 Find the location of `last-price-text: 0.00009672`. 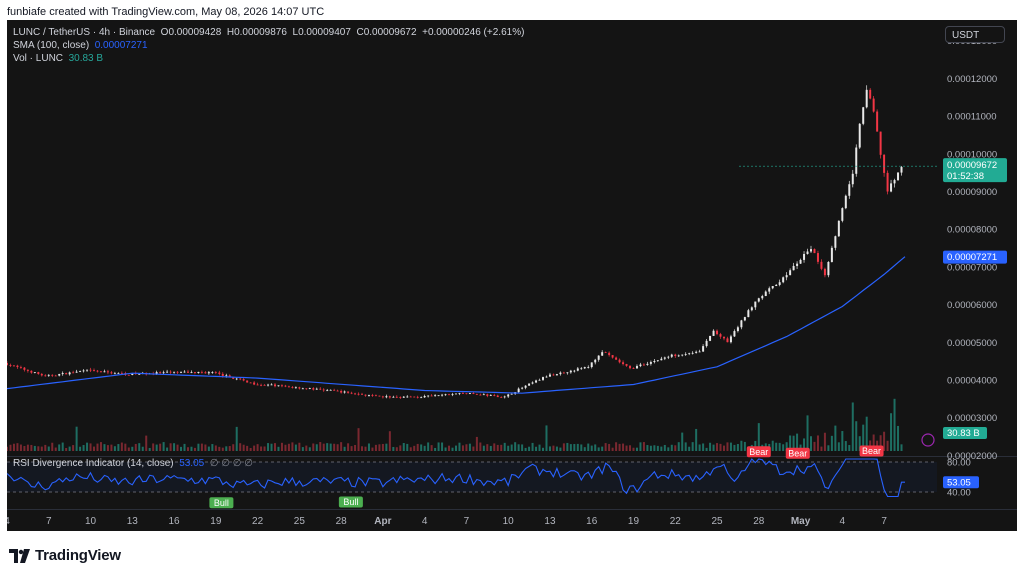

last-price-text: 0.00009672 is located at coordinates (972, 165).